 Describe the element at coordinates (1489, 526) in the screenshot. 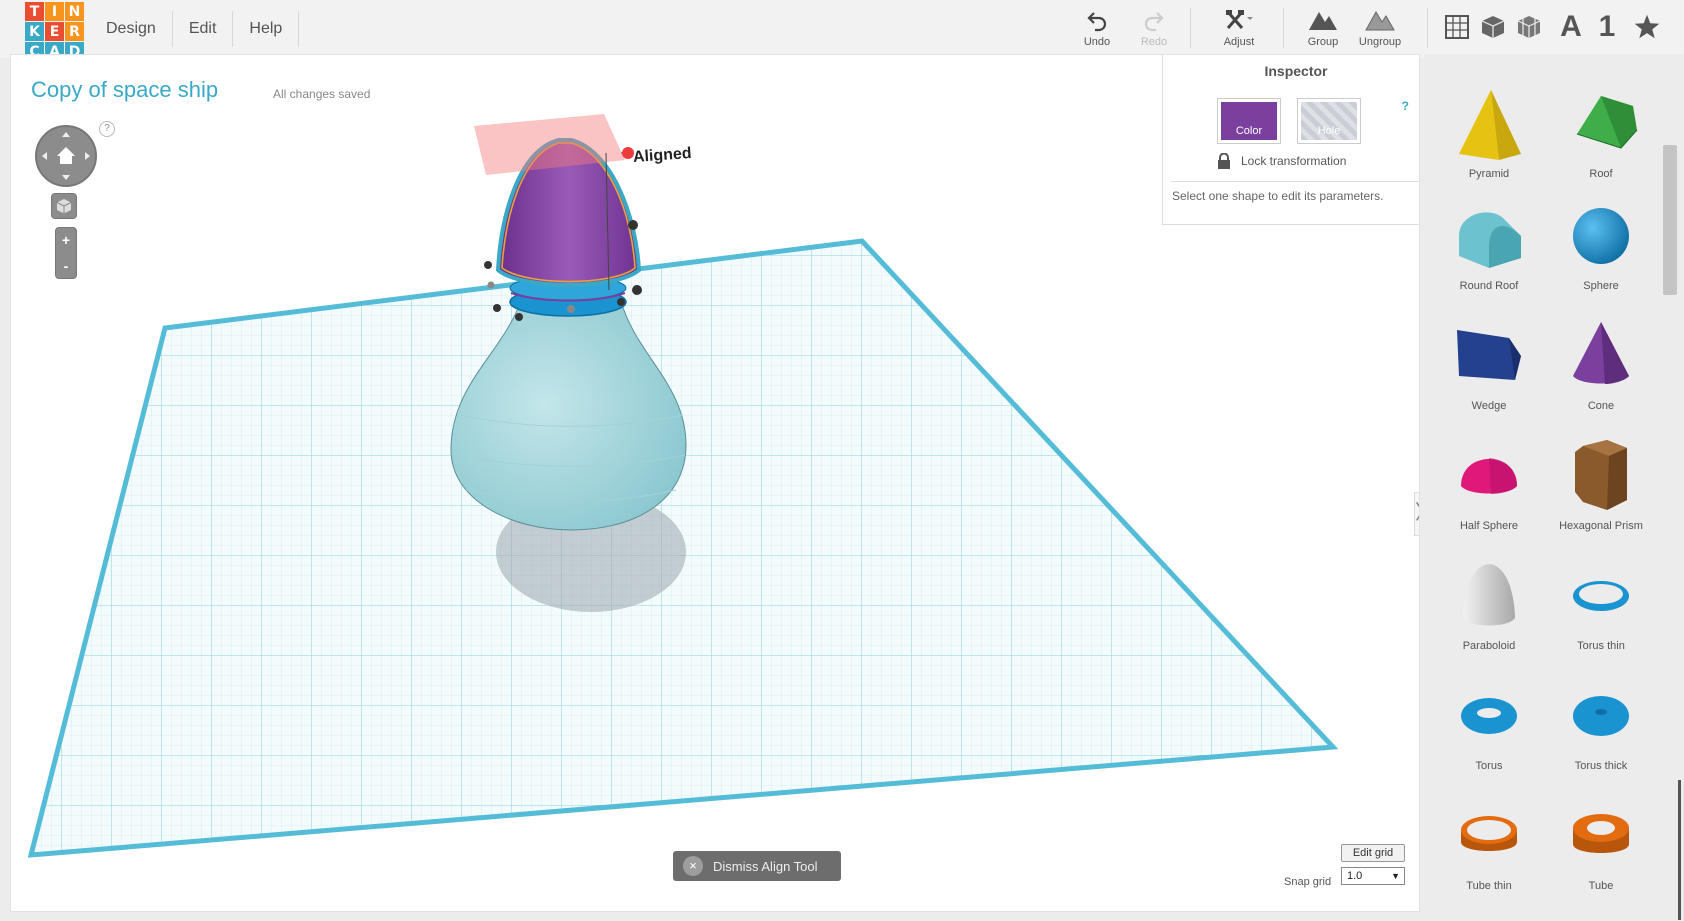

I see `shape-name: Half Sphere` at that location.